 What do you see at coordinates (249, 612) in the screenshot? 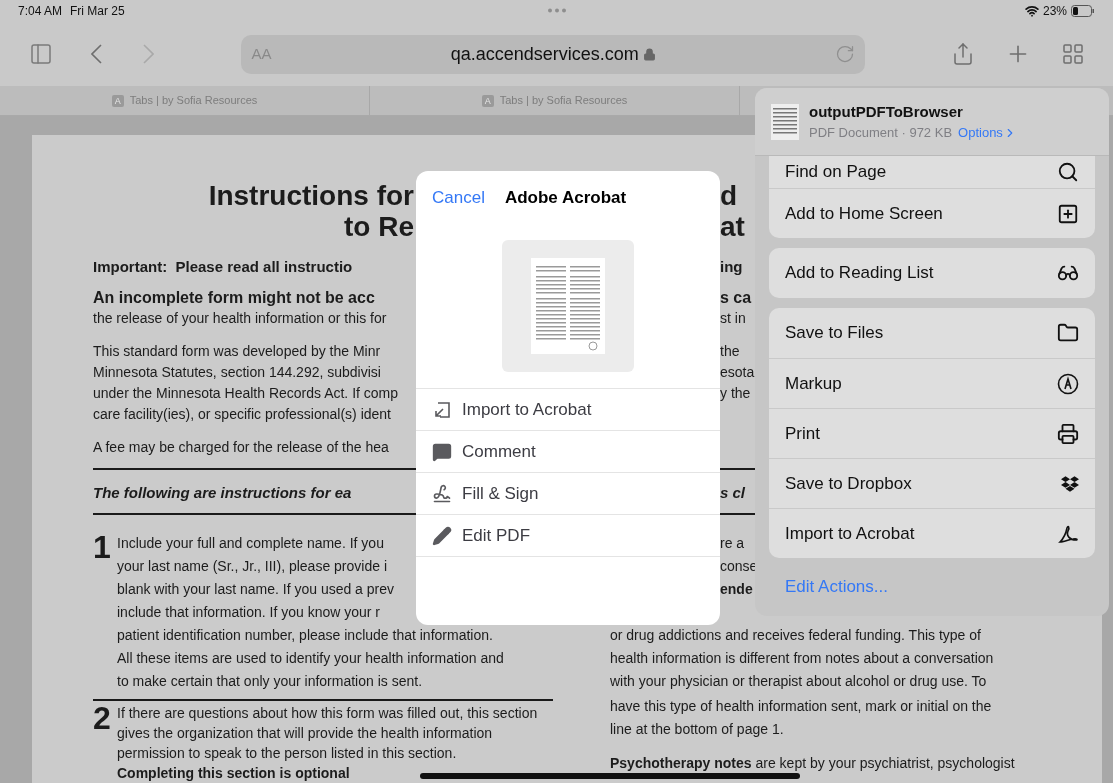
I see `document-text: include that information. If you know your r` at bounding box center [249, 612].